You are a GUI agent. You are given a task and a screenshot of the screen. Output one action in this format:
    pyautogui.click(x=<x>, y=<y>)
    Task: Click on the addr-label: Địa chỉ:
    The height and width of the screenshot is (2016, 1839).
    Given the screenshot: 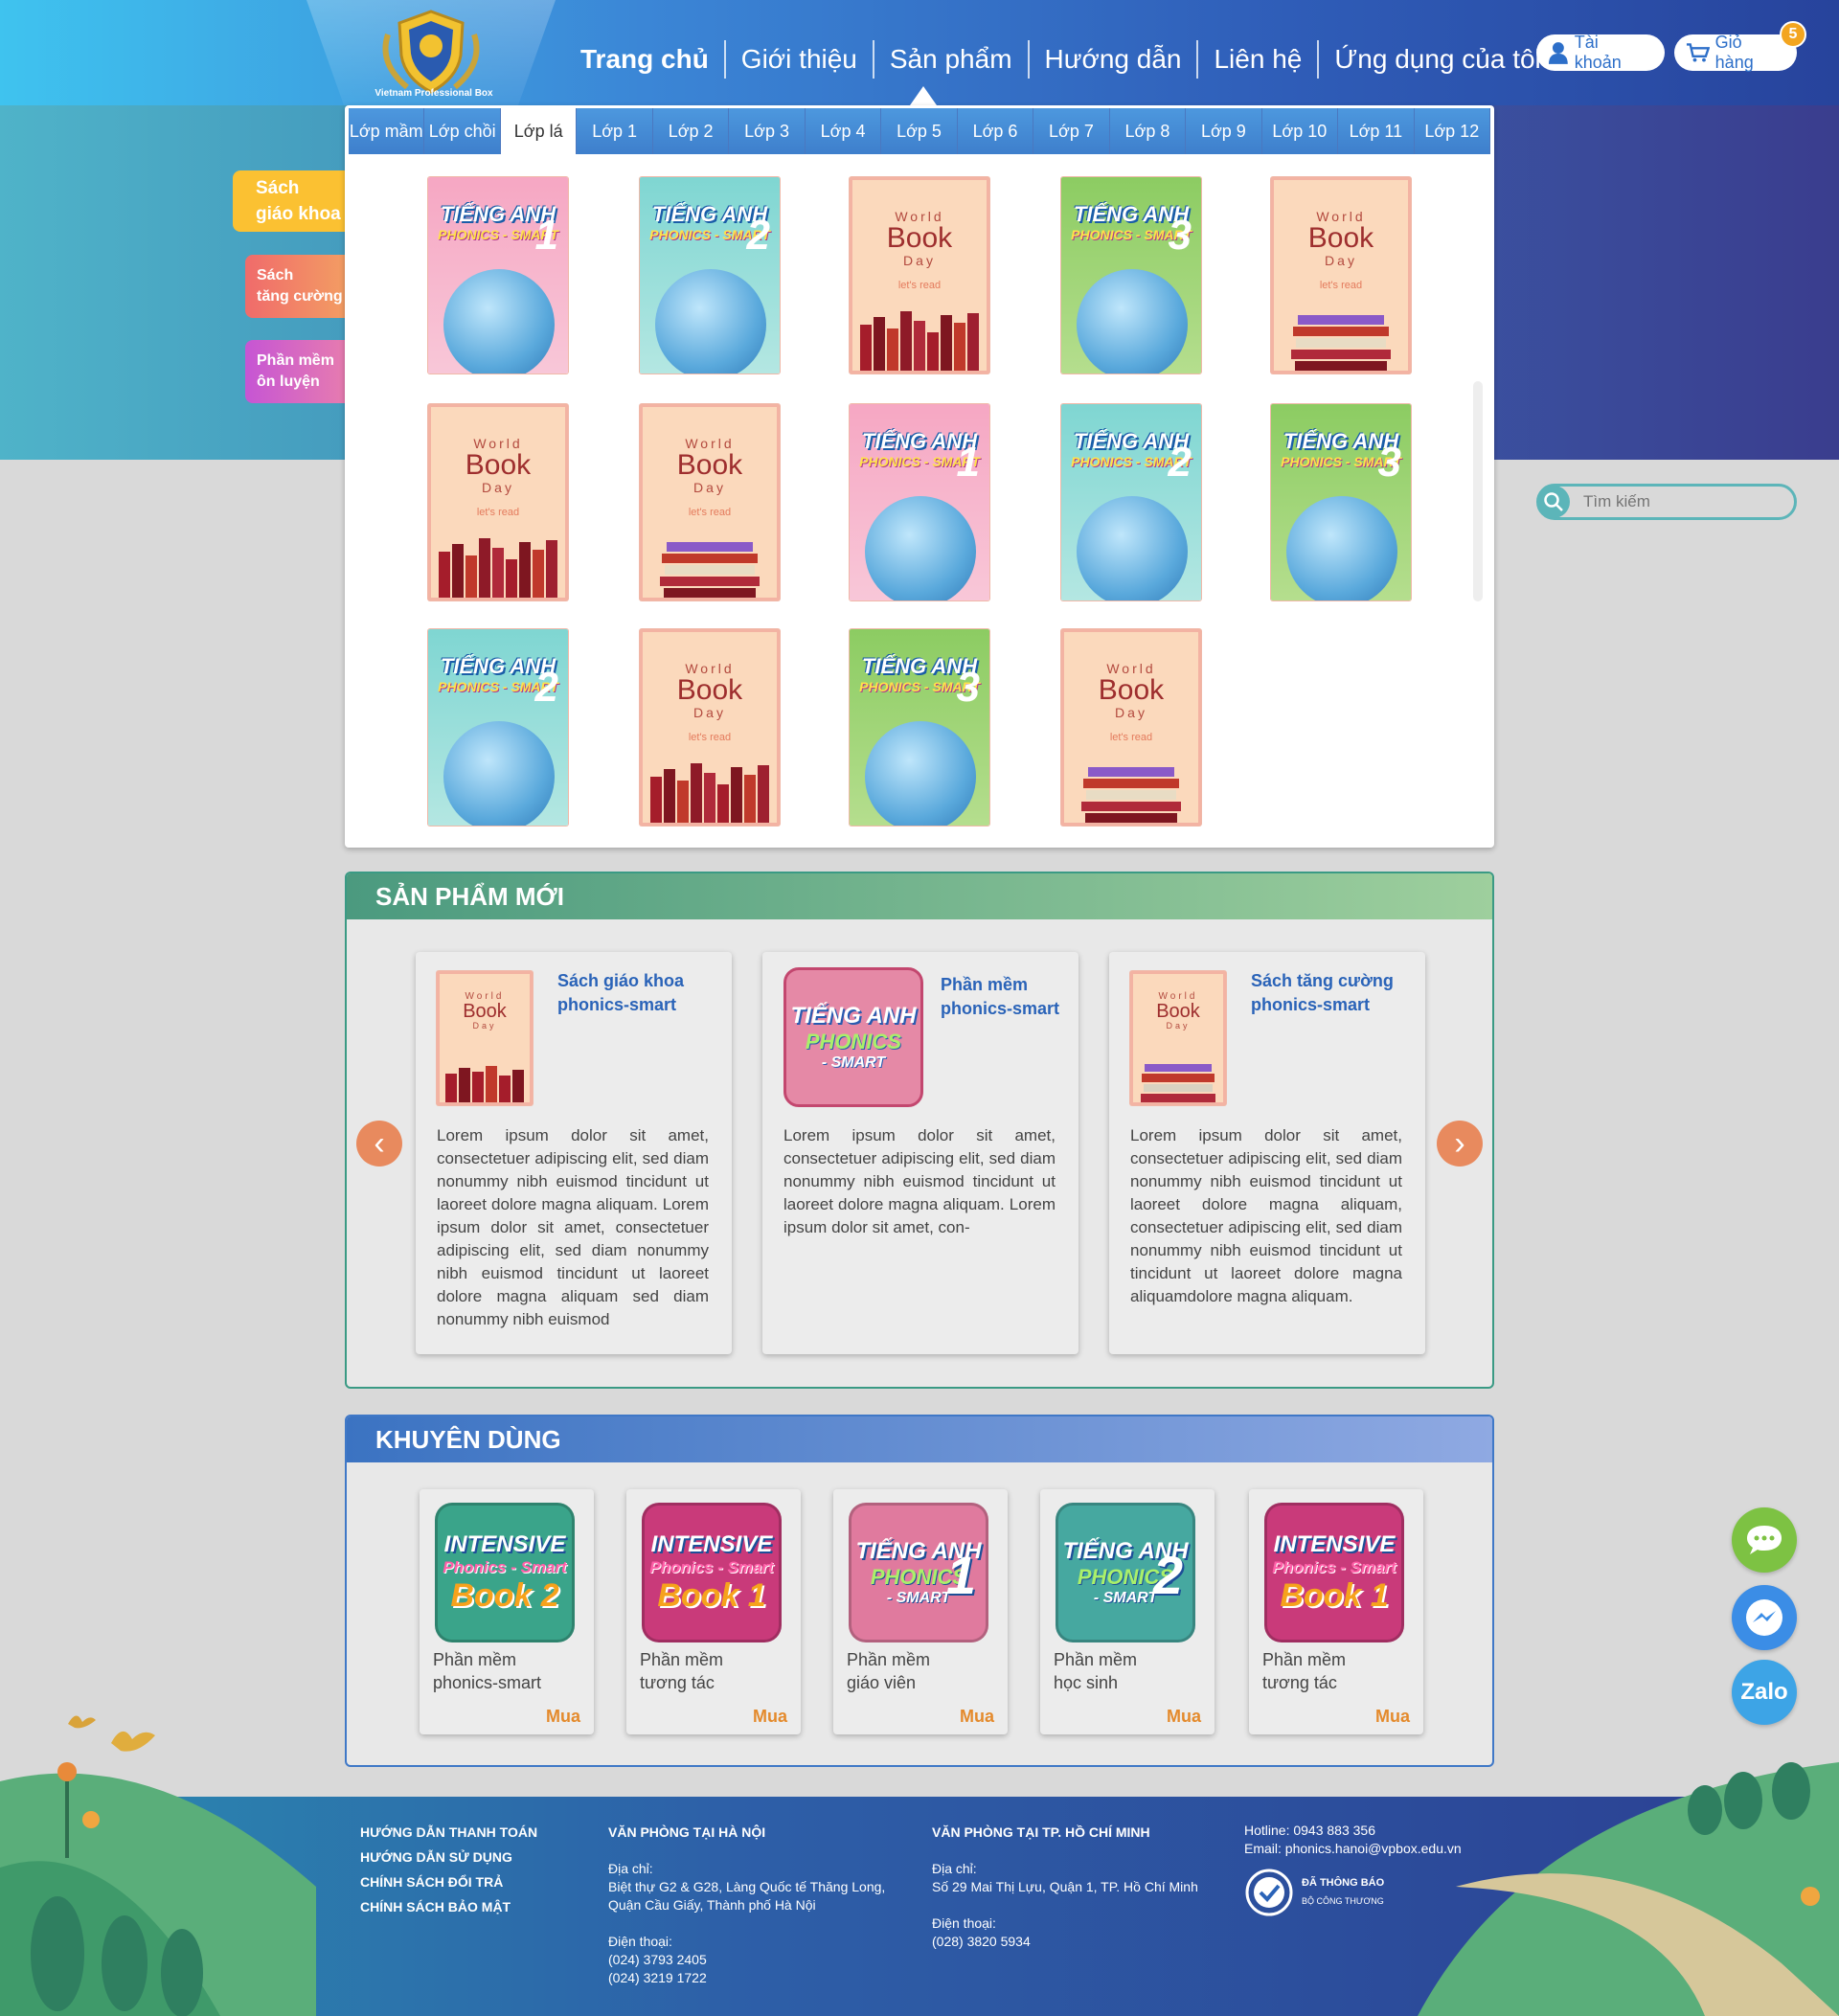 What is the action you would take?
    pyautogui.click(x=630, y=1868)
    